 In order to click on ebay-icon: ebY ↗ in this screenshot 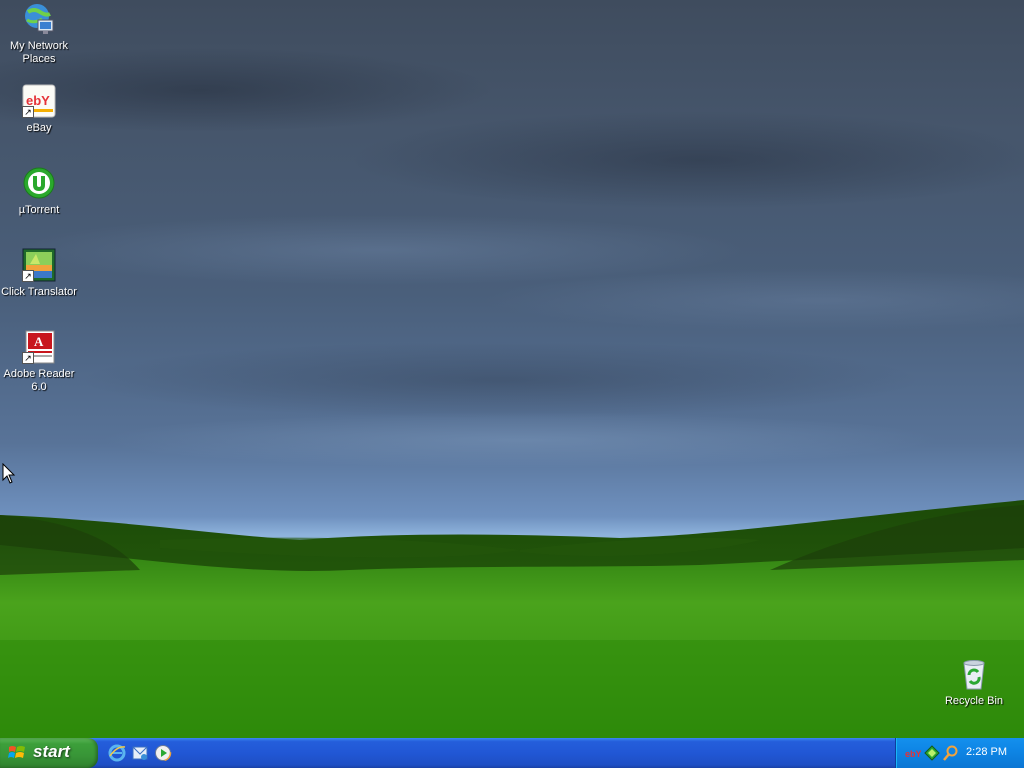, I will do `click(39, 101)`.